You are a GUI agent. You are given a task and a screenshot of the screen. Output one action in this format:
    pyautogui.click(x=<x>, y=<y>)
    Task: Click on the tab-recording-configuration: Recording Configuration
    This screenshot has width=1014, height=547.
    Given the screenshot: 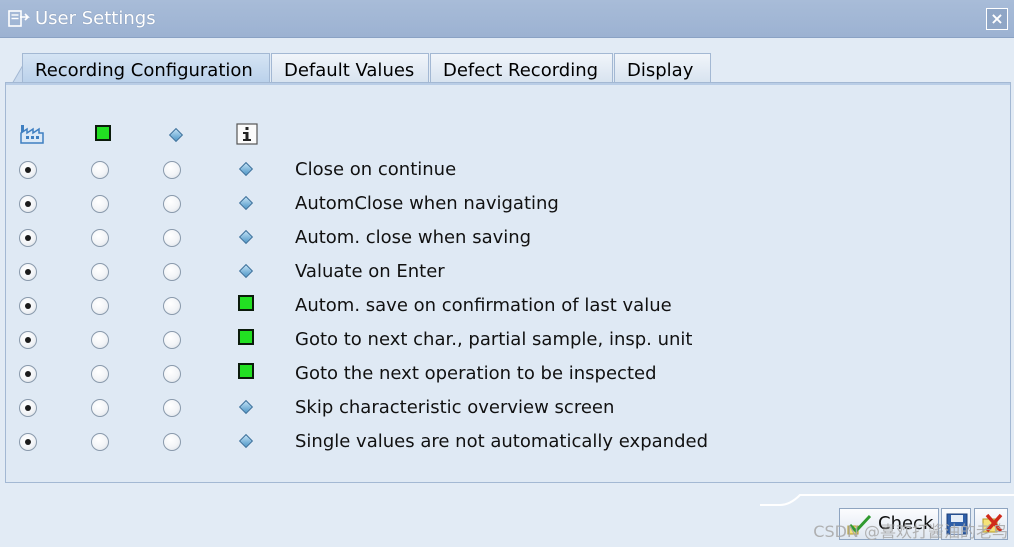 What is the action you would take?
    pyautogui.click(x=146, y=68)
    